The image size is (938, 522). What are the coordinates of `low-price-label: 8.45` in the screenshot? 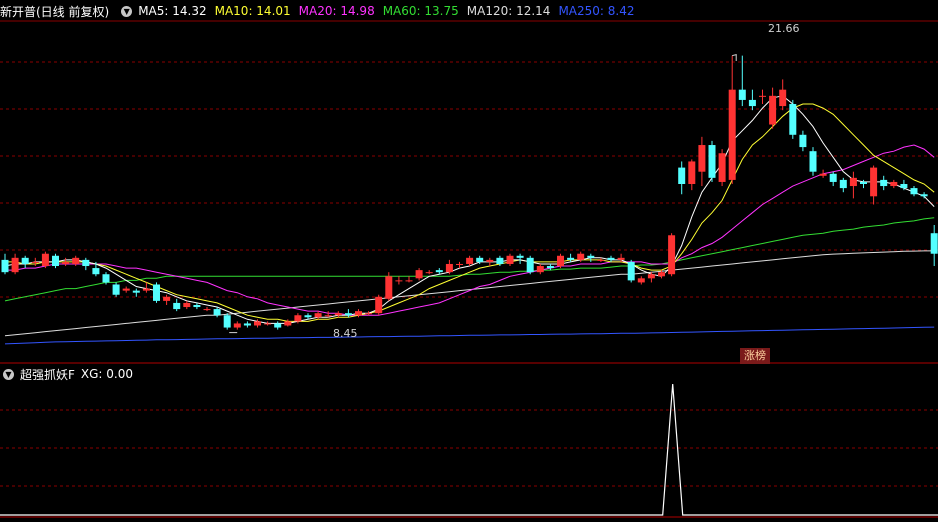 It's located at (345, 333).